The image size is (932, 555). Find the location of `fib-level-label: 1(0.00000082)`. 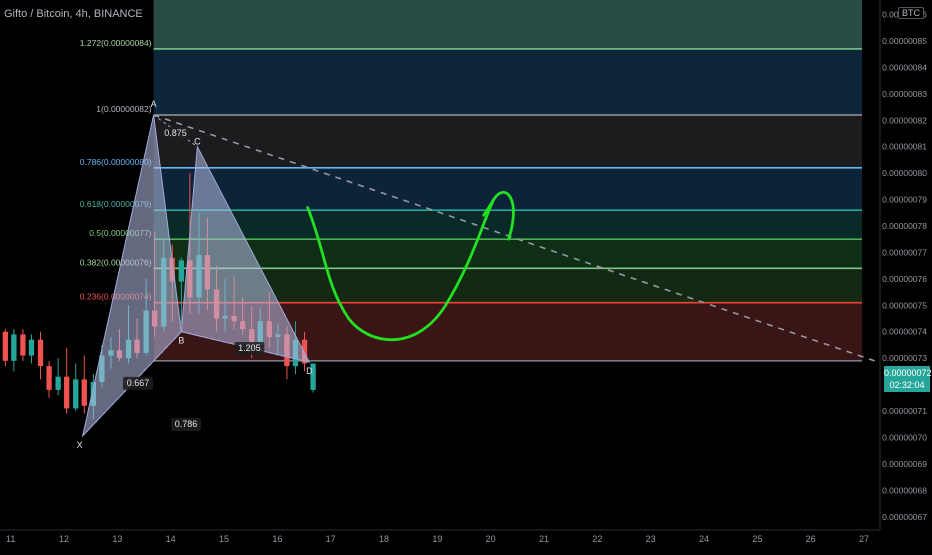

fib-level-label: 1(0.00000082) is located at coordinates (123, 109).